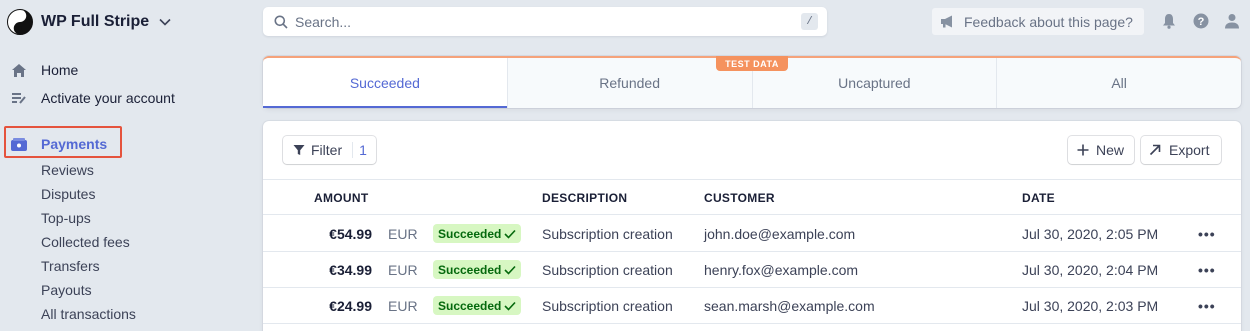 Image resolution: width=1250 pixels, height=331 pixels. Describe the element at coordinates (67, 170) in the screenshot. I see `sidebar-item-reviews: Reviews` at that location.